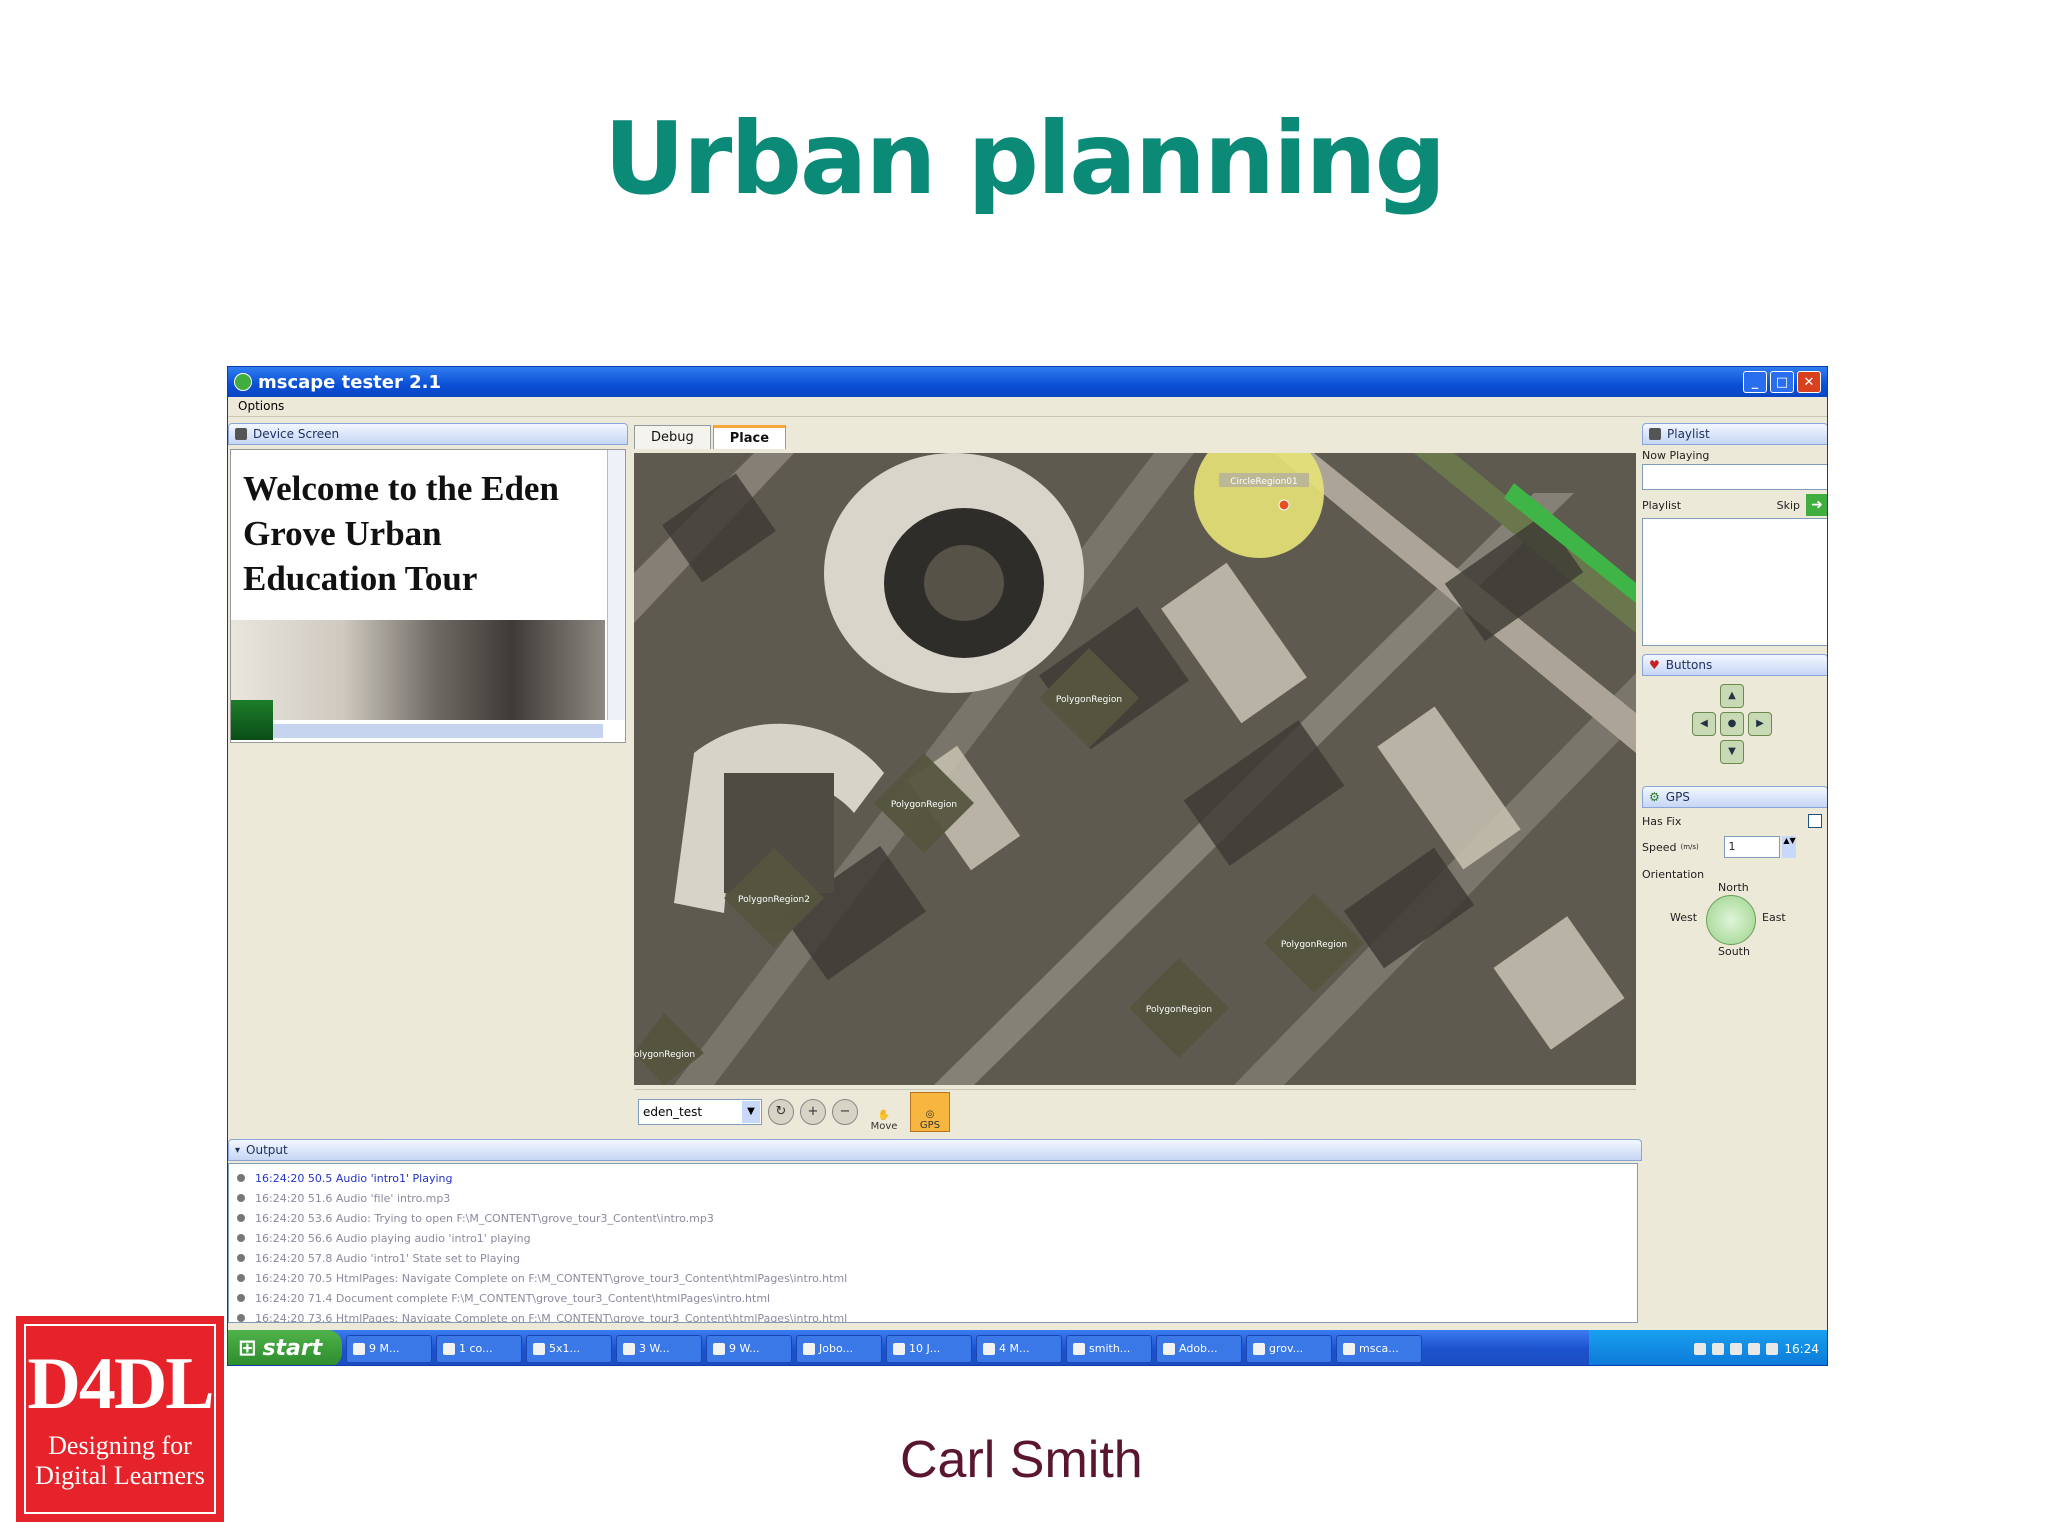 This screenshot has width=2048, height=1536. Describe the element at coordinates (237, 1150) in the screenshot. I see `collapse-icon: ▾` at that location.